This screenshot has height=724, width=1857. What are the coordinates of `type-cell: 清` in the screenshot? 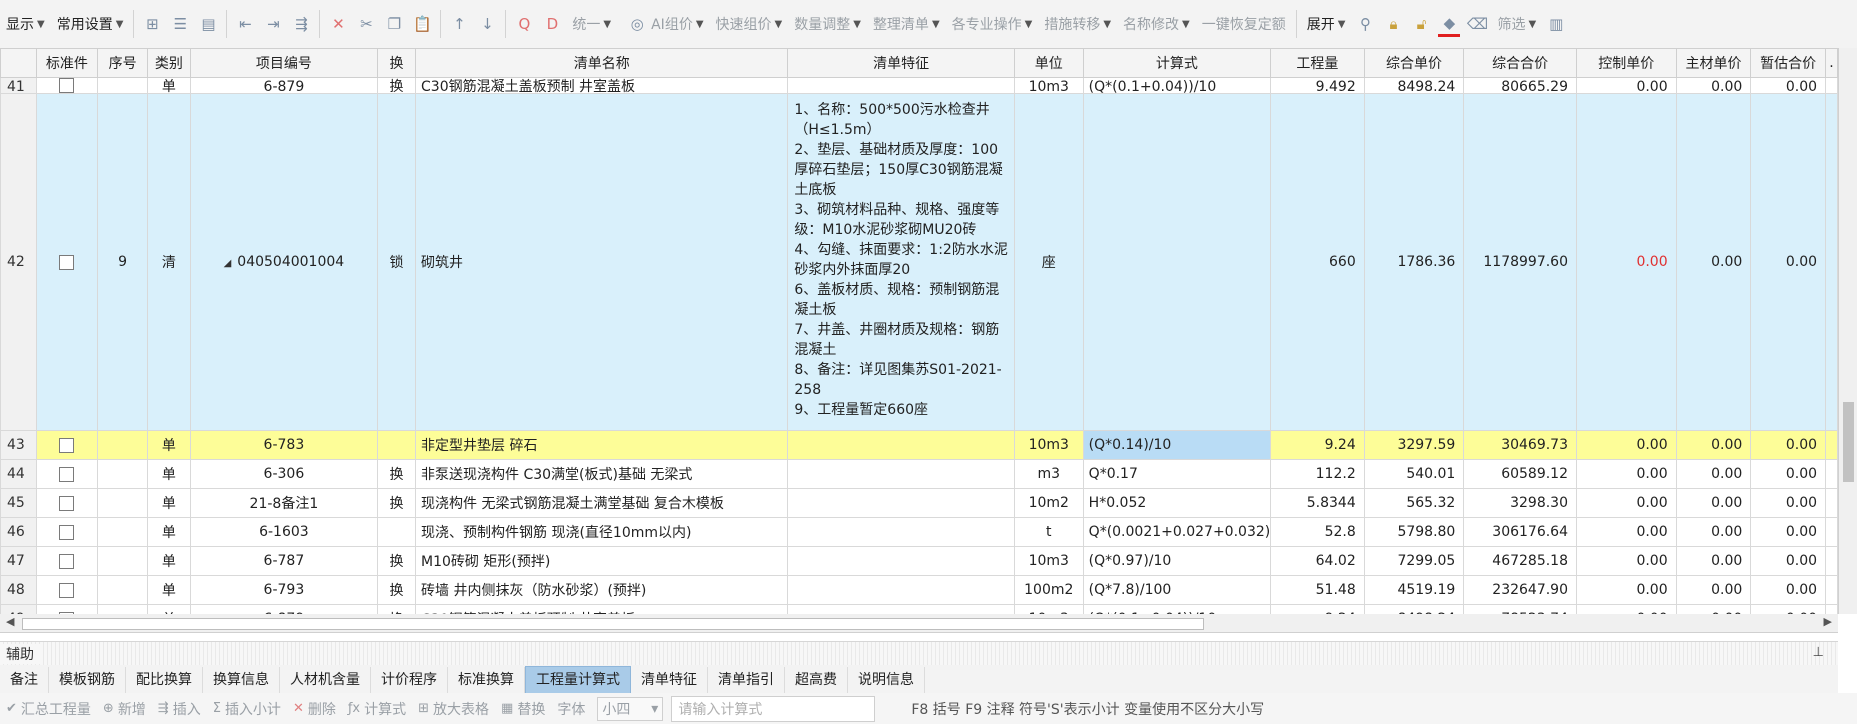 It's located at (169, 262).